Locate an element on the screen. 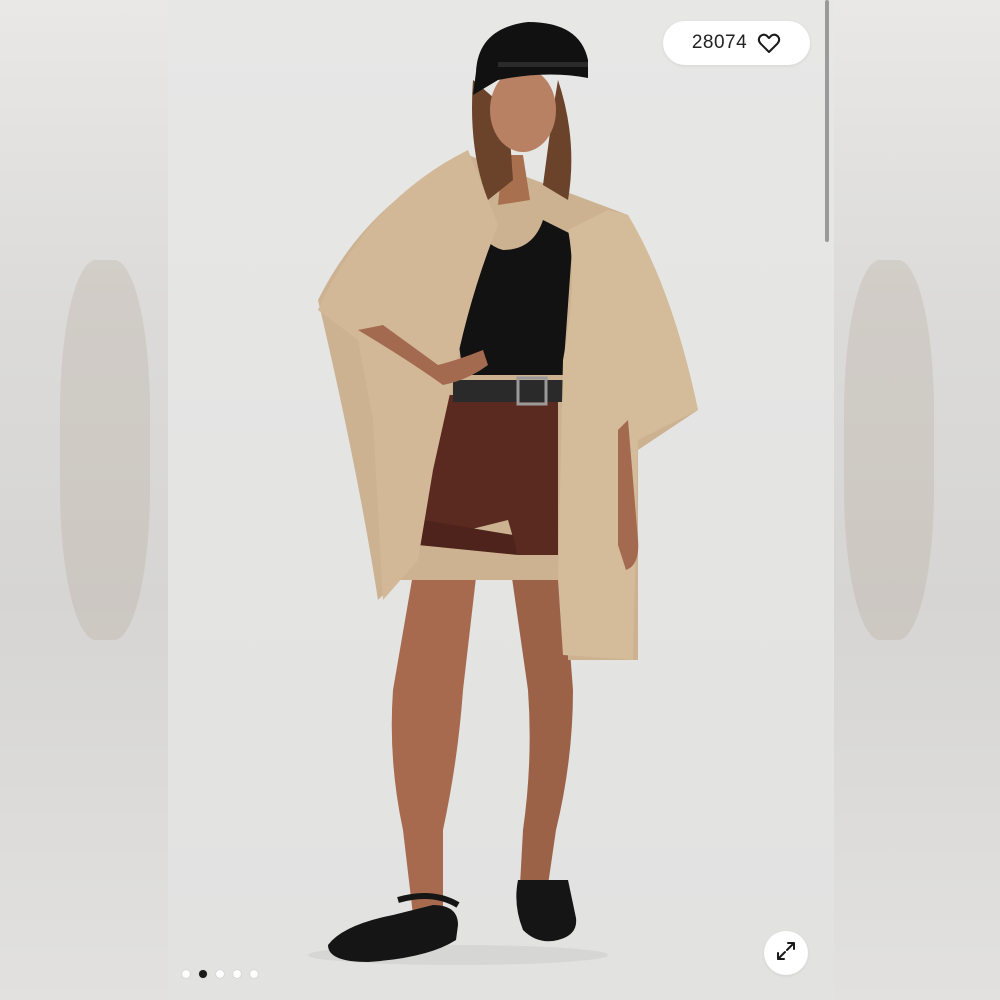  heart-icon is located at coordinates (769, 43).